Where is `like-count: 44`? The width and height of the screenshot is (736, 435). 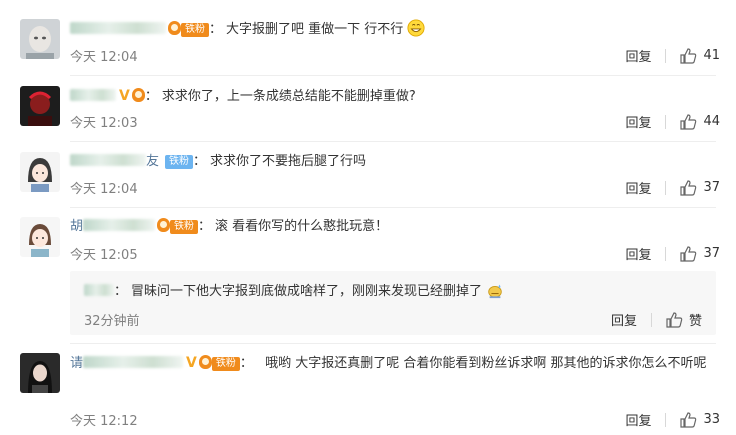
like-count: 44 is located at coordinates (711, 121).